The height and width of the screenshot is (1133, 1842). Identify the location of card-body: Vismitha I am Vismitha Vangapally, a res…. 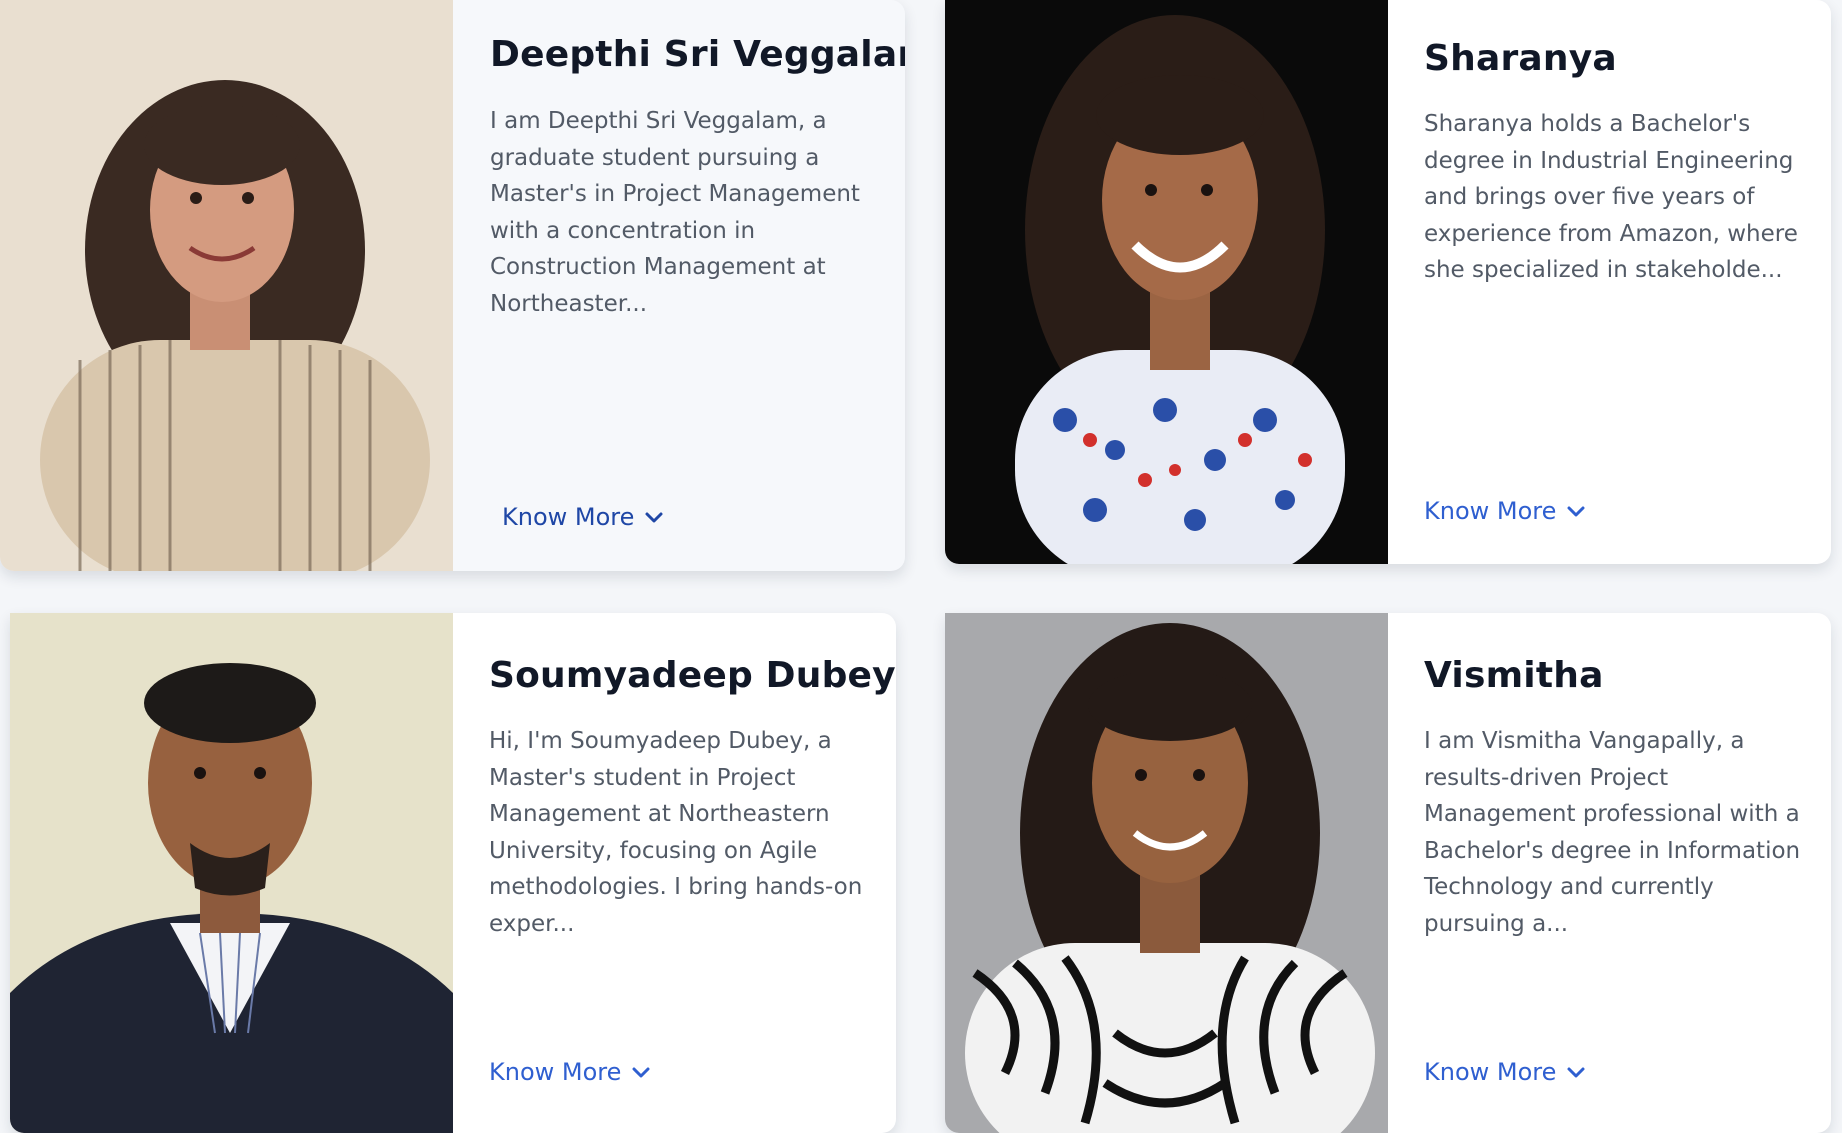
(1609, 873).